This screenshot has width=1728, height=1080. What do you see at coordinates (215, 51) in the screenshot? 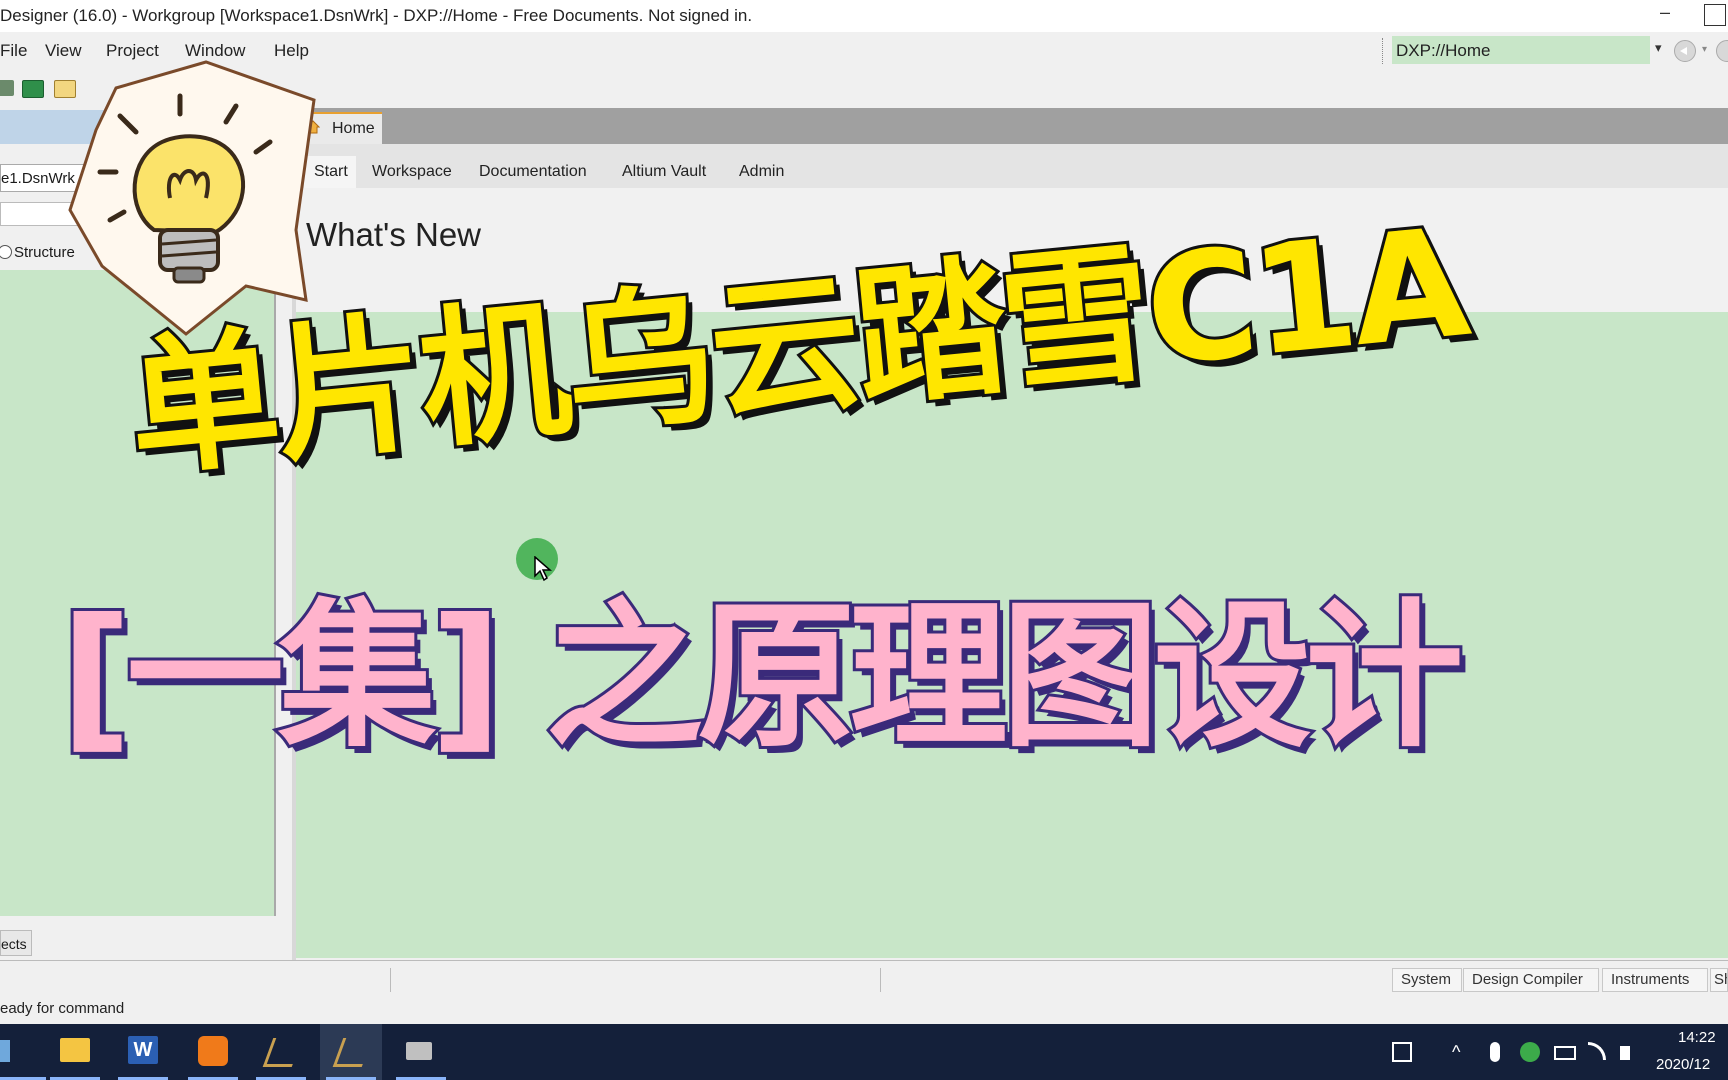
I see `menu-window: Window` at bounding box center [215, 51].